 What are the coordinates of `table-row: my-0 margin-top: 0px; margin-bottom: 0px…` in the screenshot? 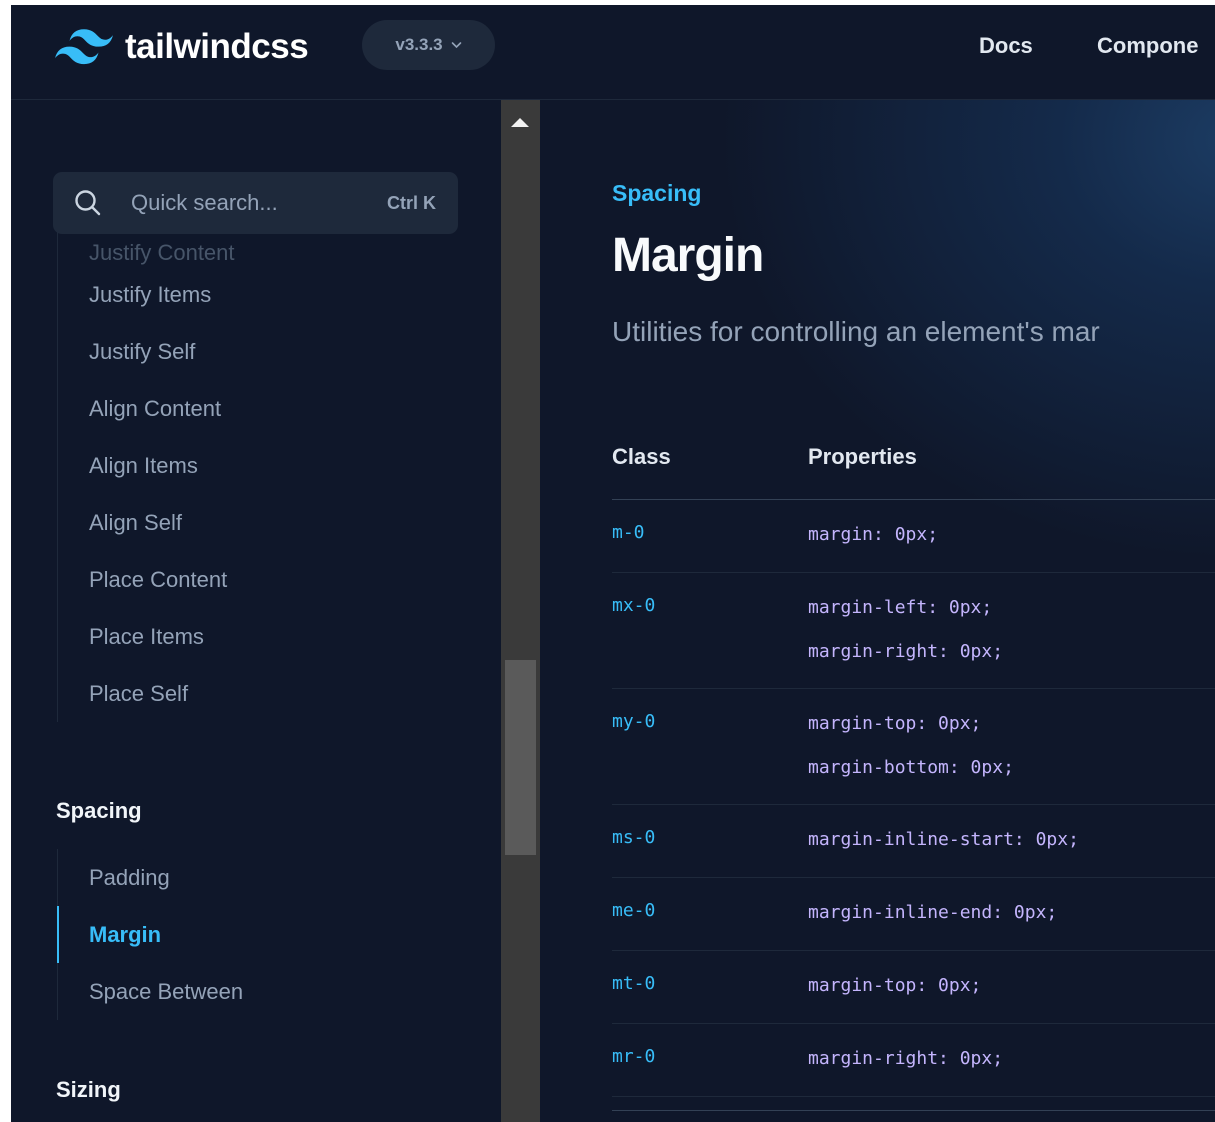 It's located at (913, 747).